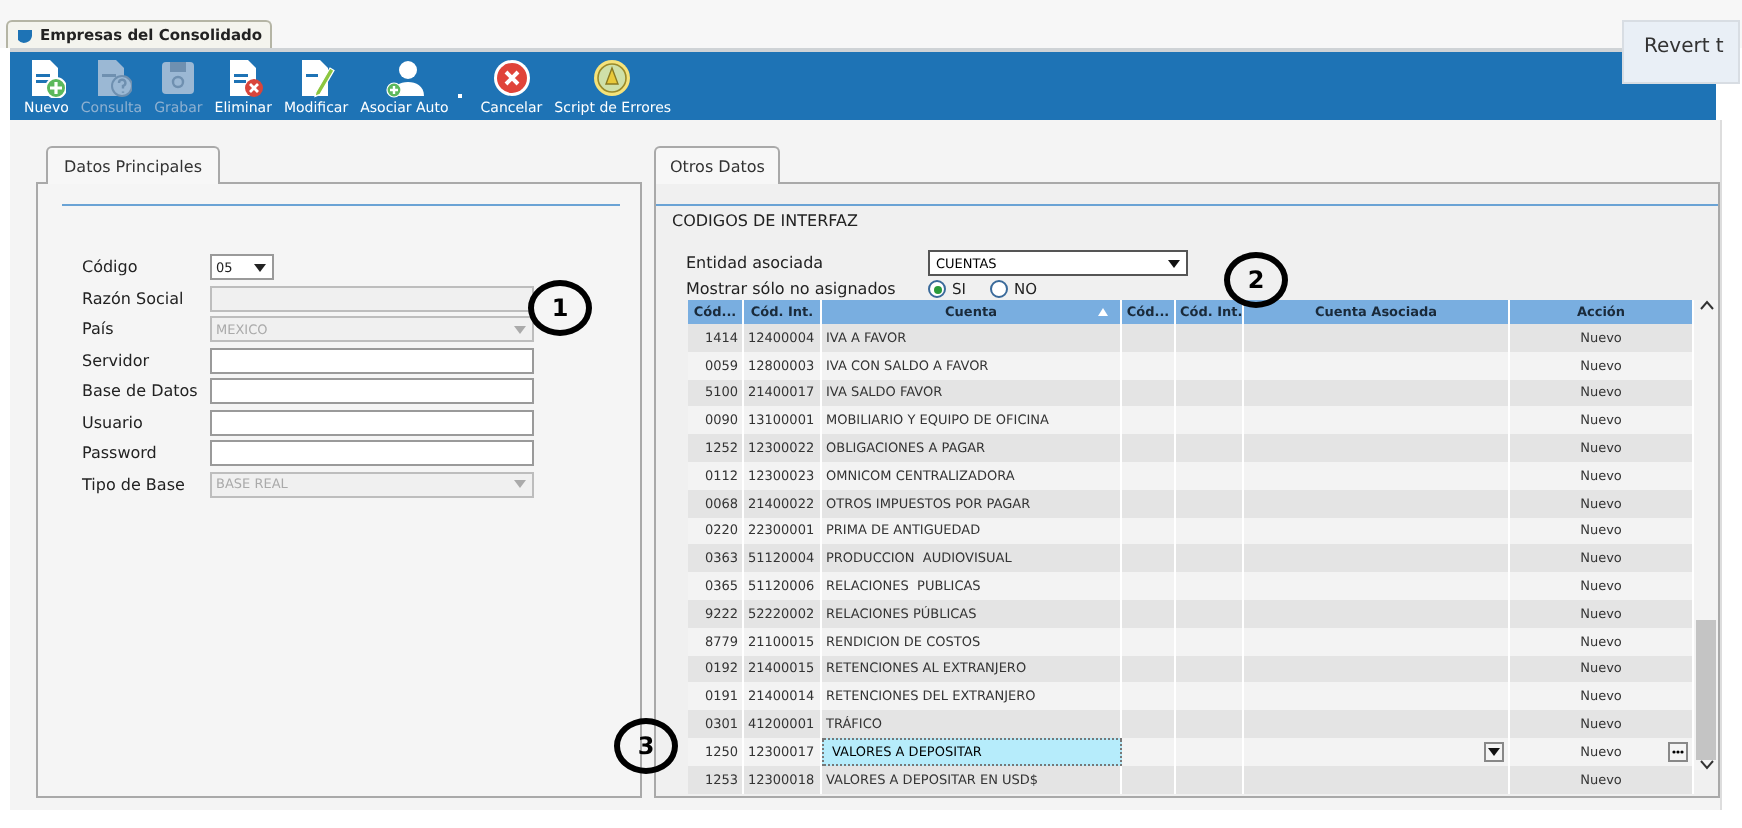 Image resolution: width=1742 pixels, height=828 pixels. Describe the element at coordinates (560, 308) in the screenshot. I see `callout-marker: 1` at that location.